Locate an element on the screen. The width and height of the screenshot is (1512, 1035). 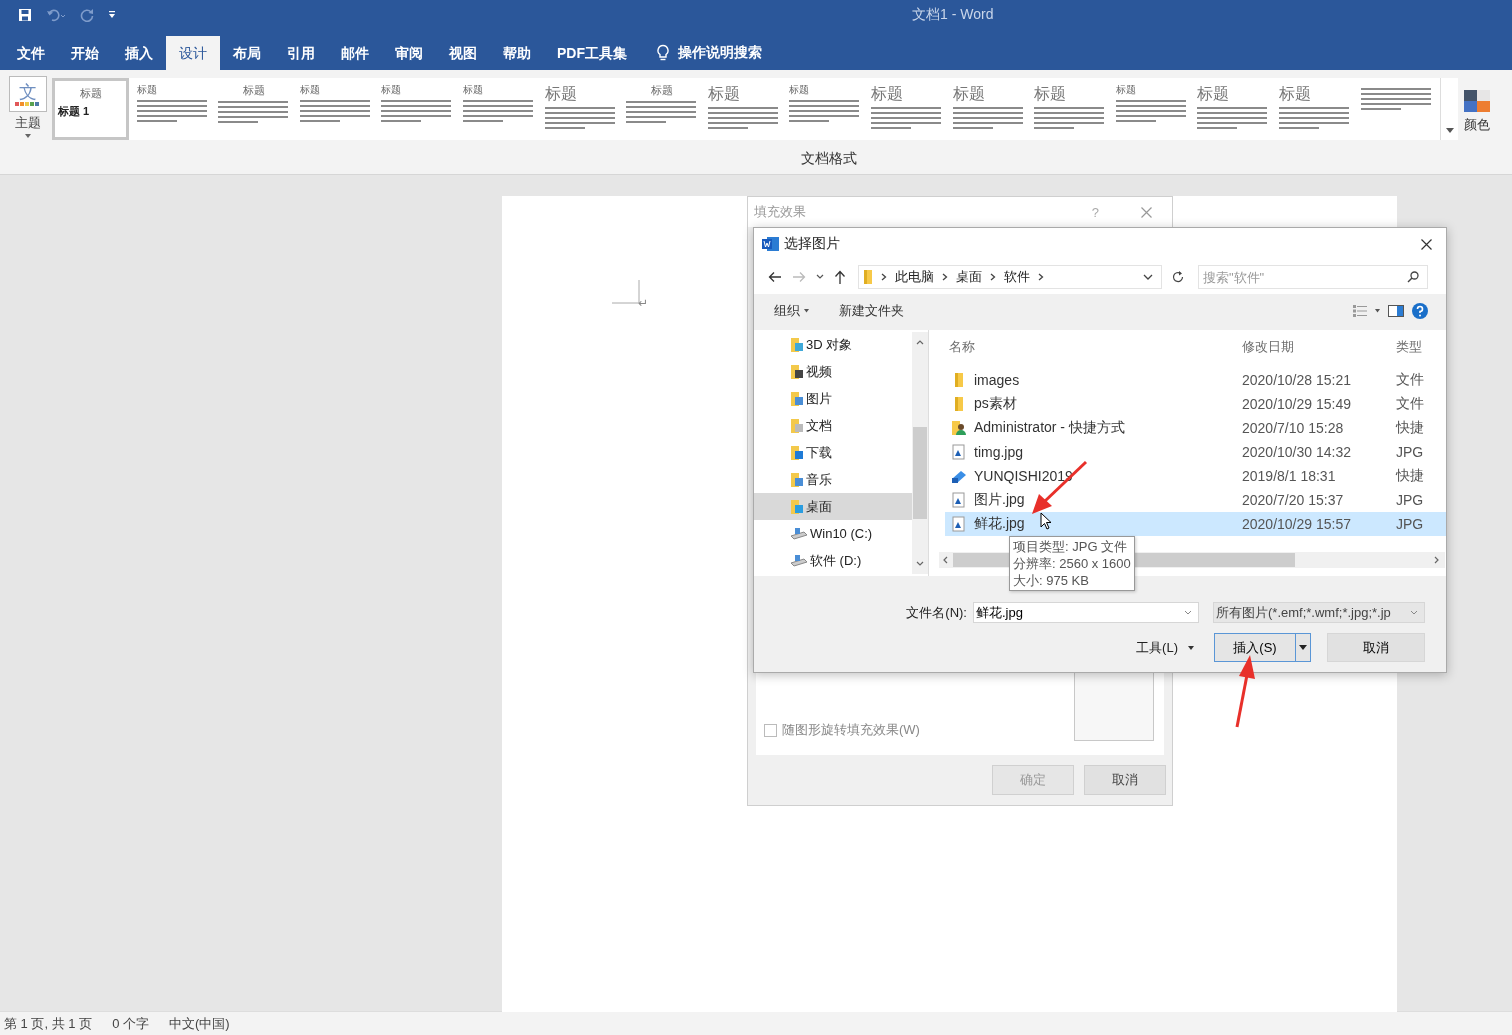
ribbon-tab: 引用 is located at coordinates (301, 53).